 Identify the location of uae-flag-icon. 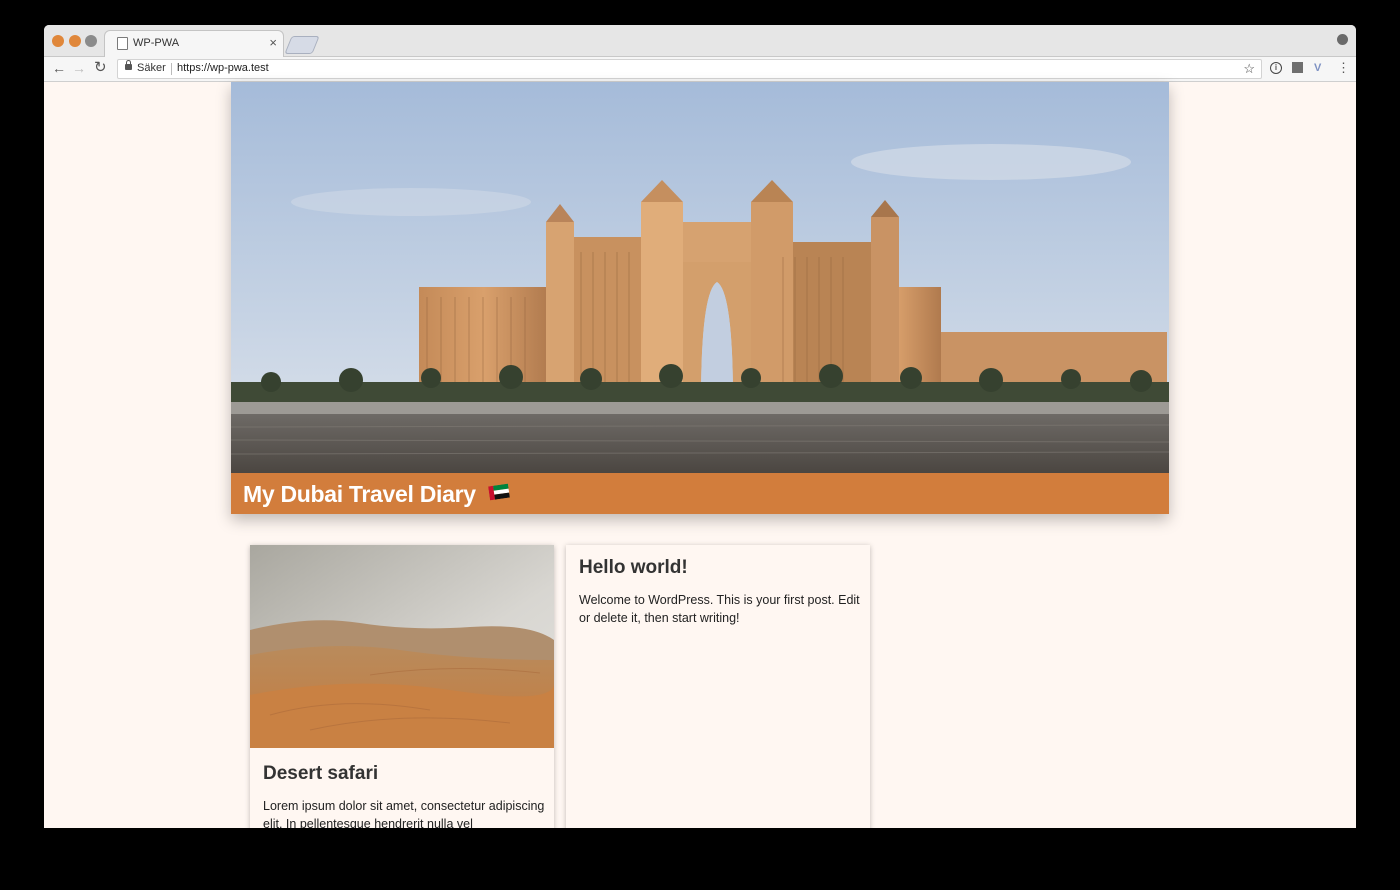
(499, 492).